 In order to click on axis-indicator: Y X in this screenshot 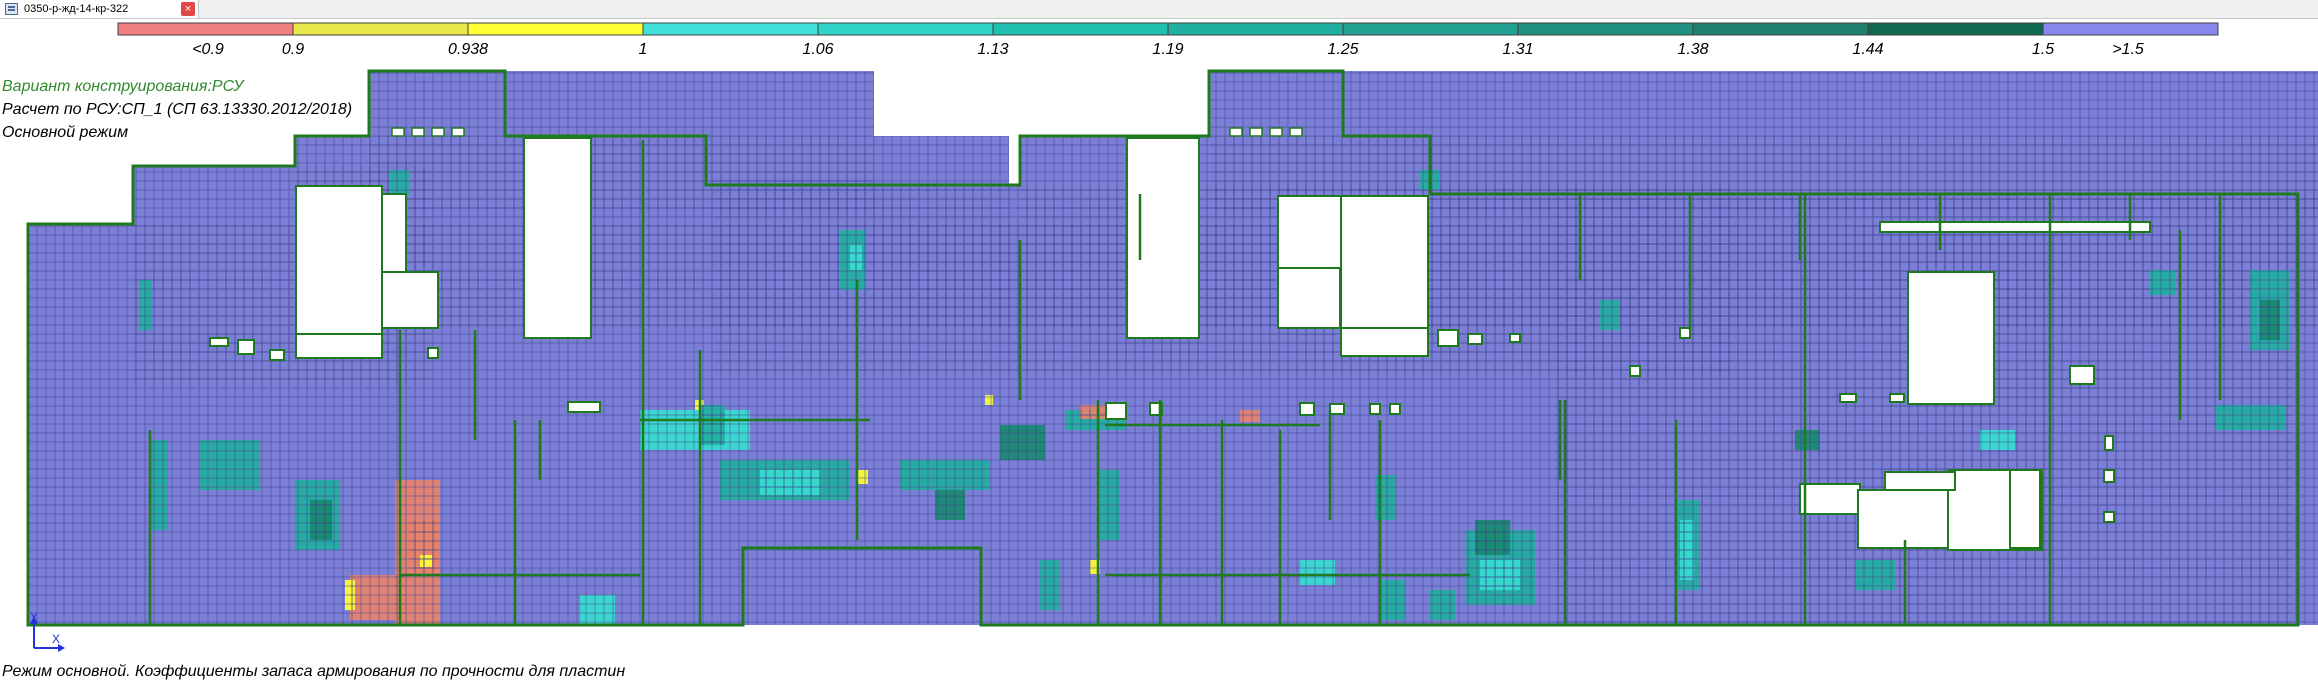, I will do `click(47, 632)`.